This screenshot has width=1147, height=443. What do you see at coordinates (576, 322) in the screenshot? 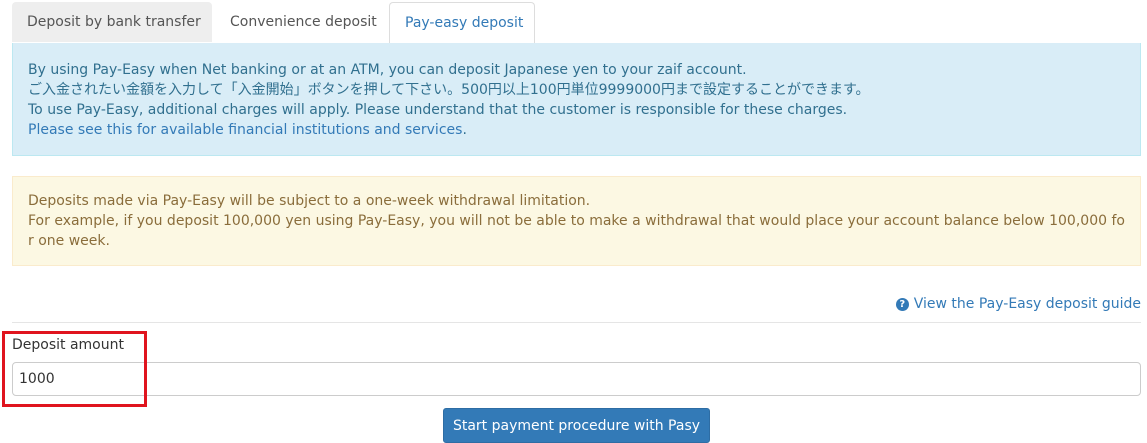
I see `divider` at bounding box center [576, 322].